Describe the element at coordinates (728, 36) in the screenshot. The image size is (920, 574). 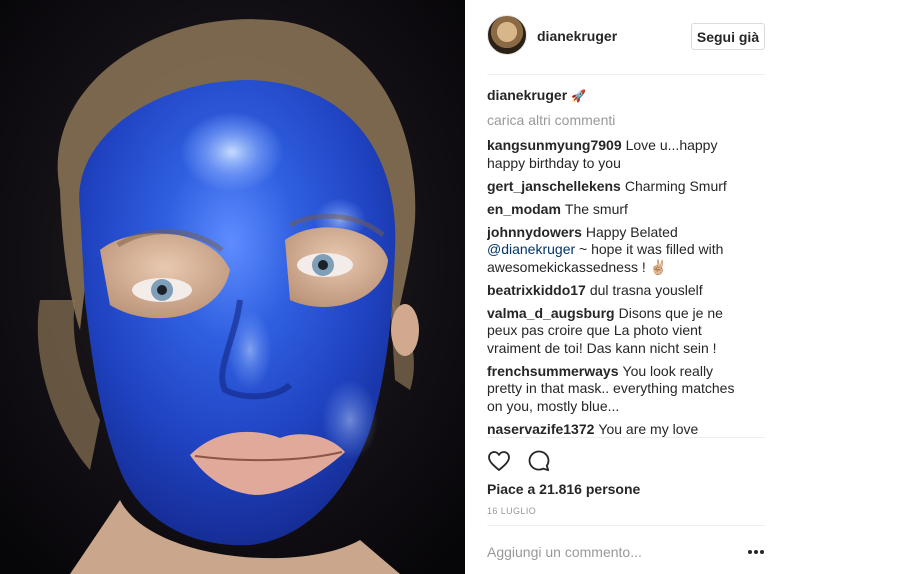
I see `following-button: Segui già` at that location.